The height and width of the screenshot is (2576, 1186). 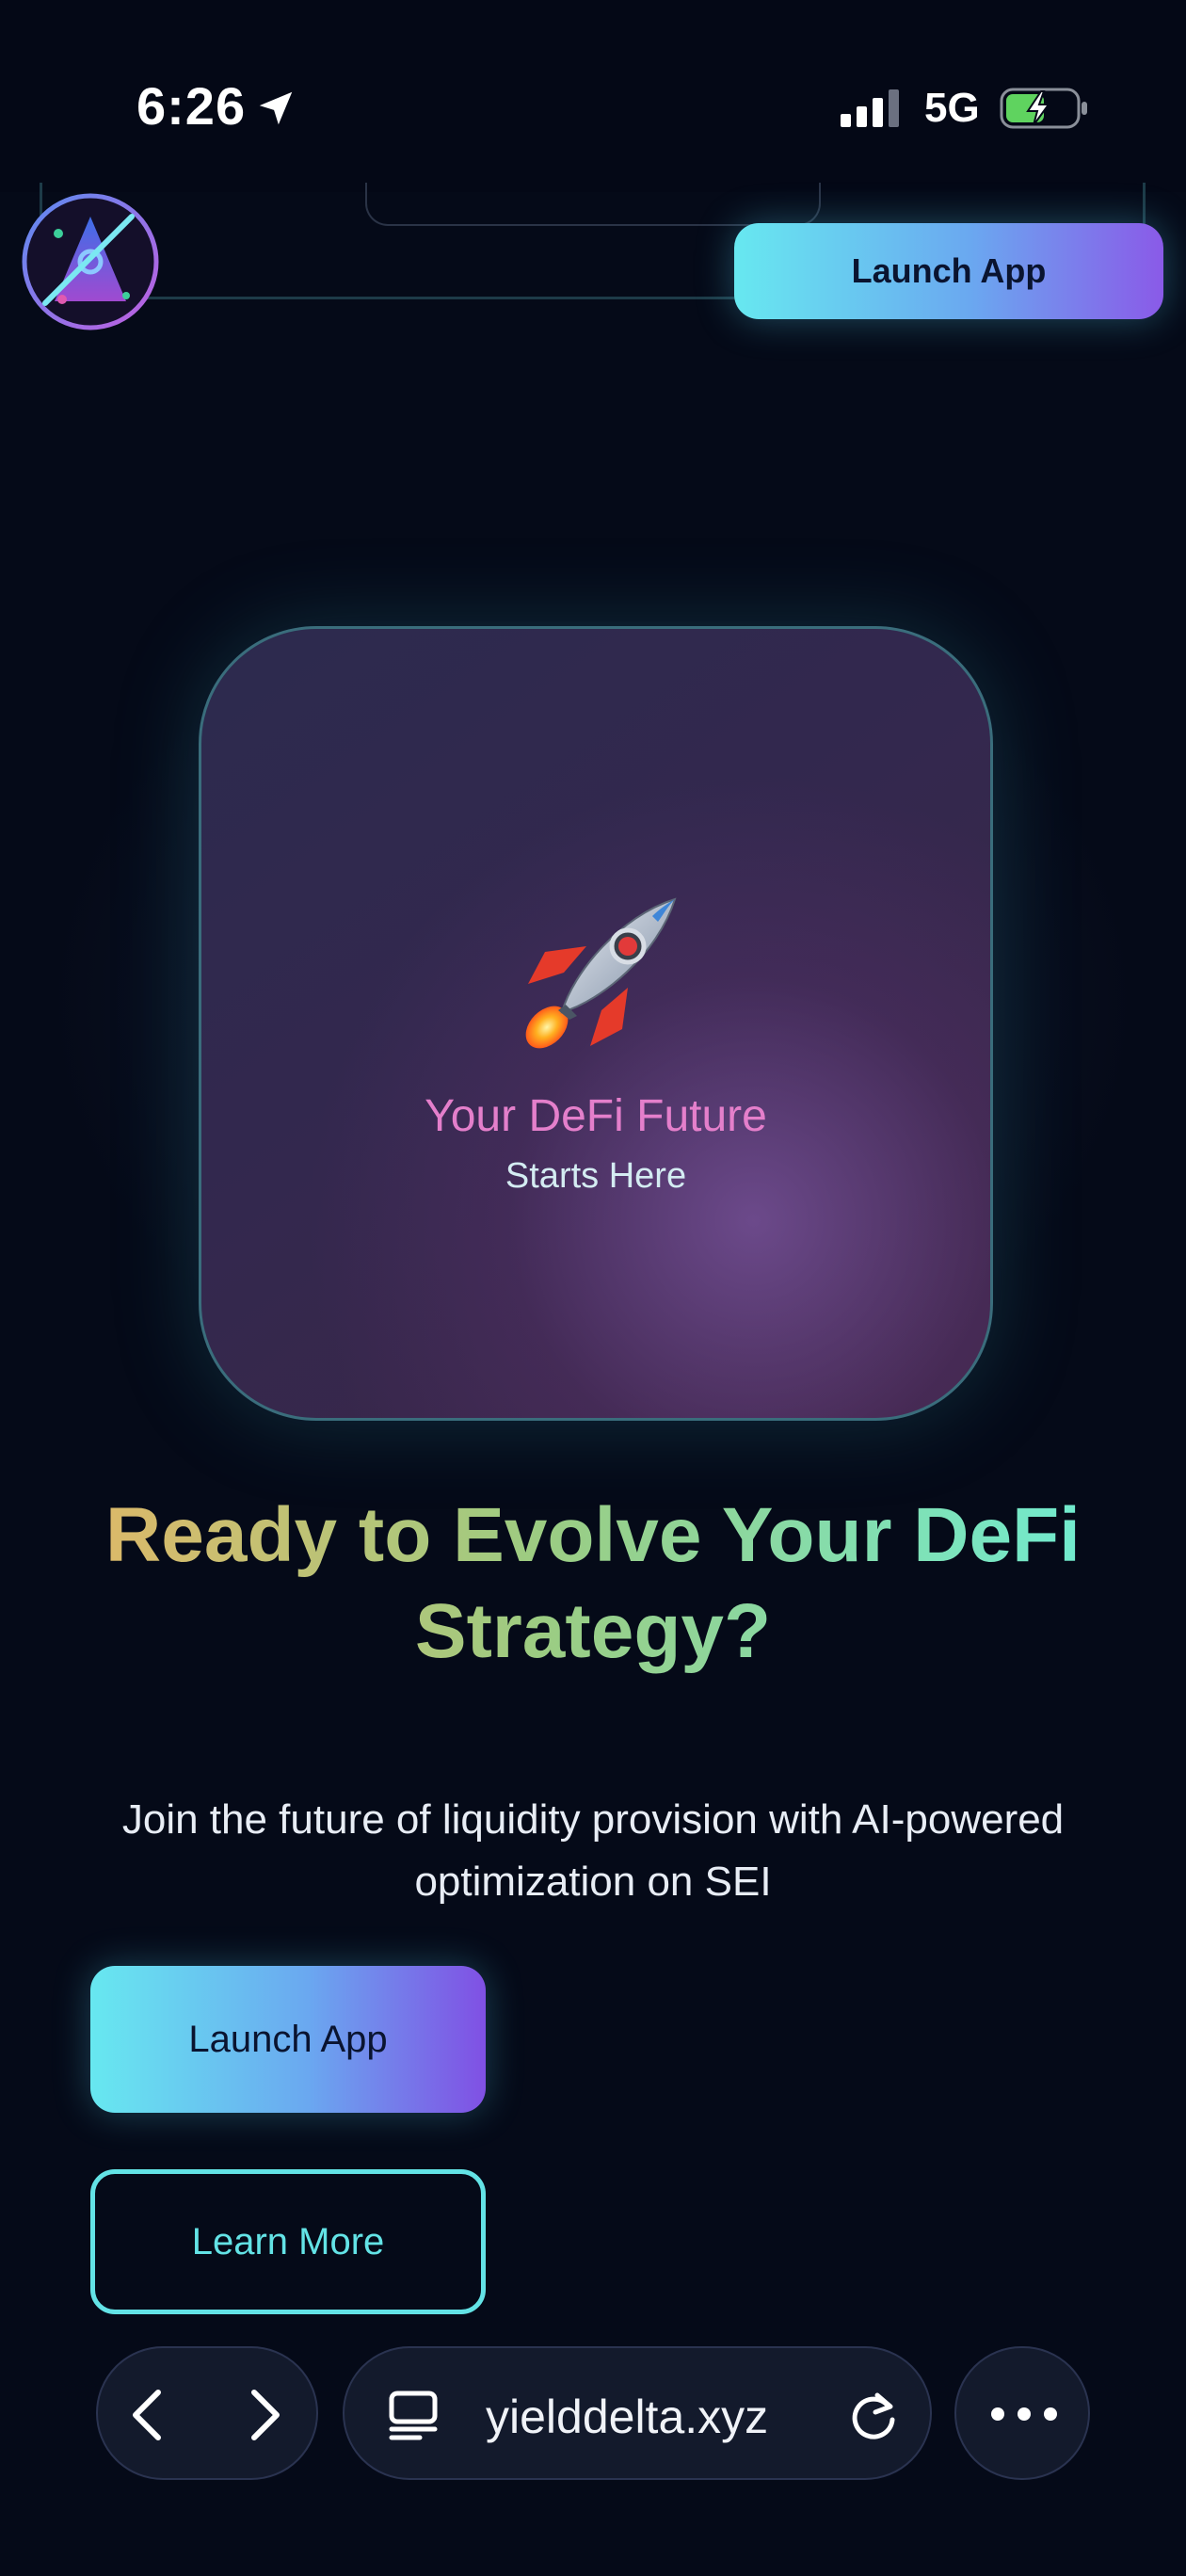 I want to click on network-type: 5G, so click(x=952, y=108).